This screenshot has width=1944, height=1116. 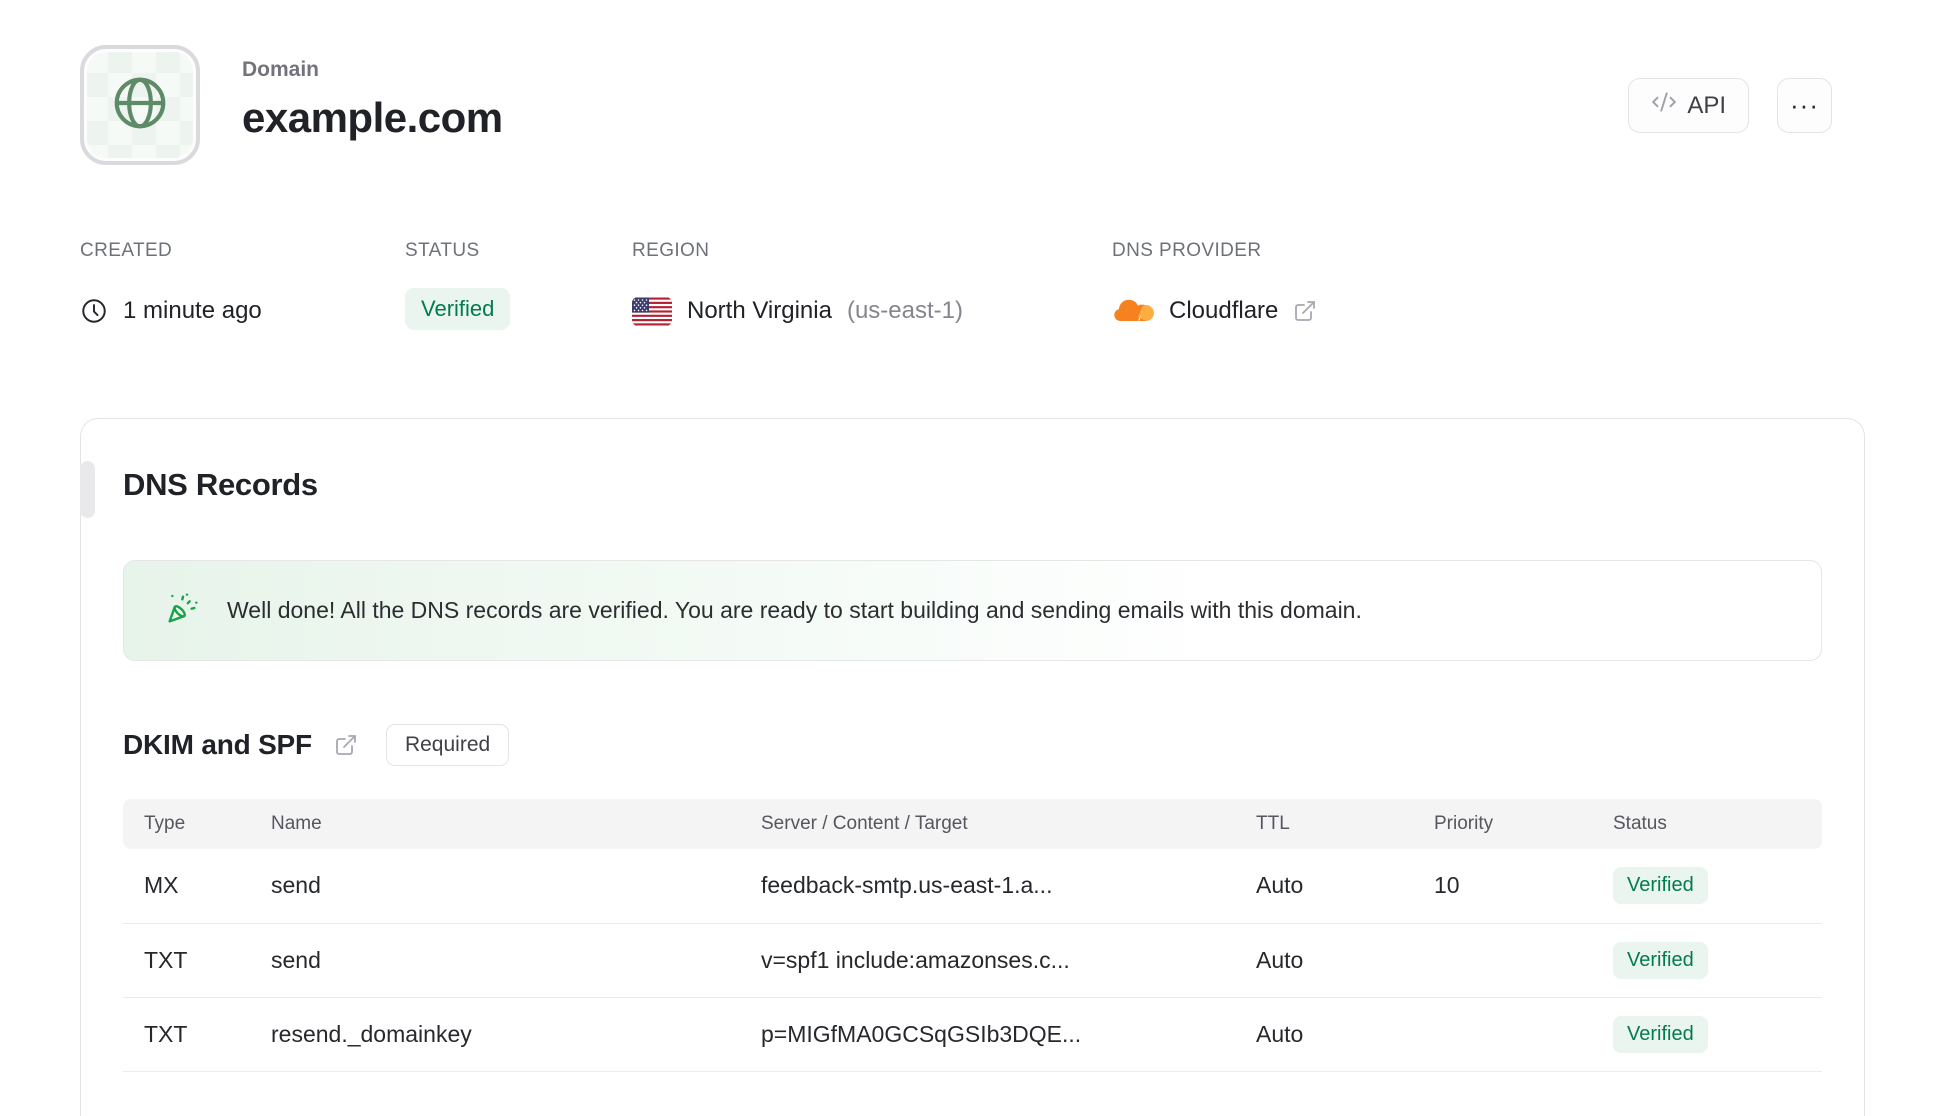 What do you see at coordinates (94, 311) in the screenshot?
I see `clock-icon` at bounding box center [94, 311].